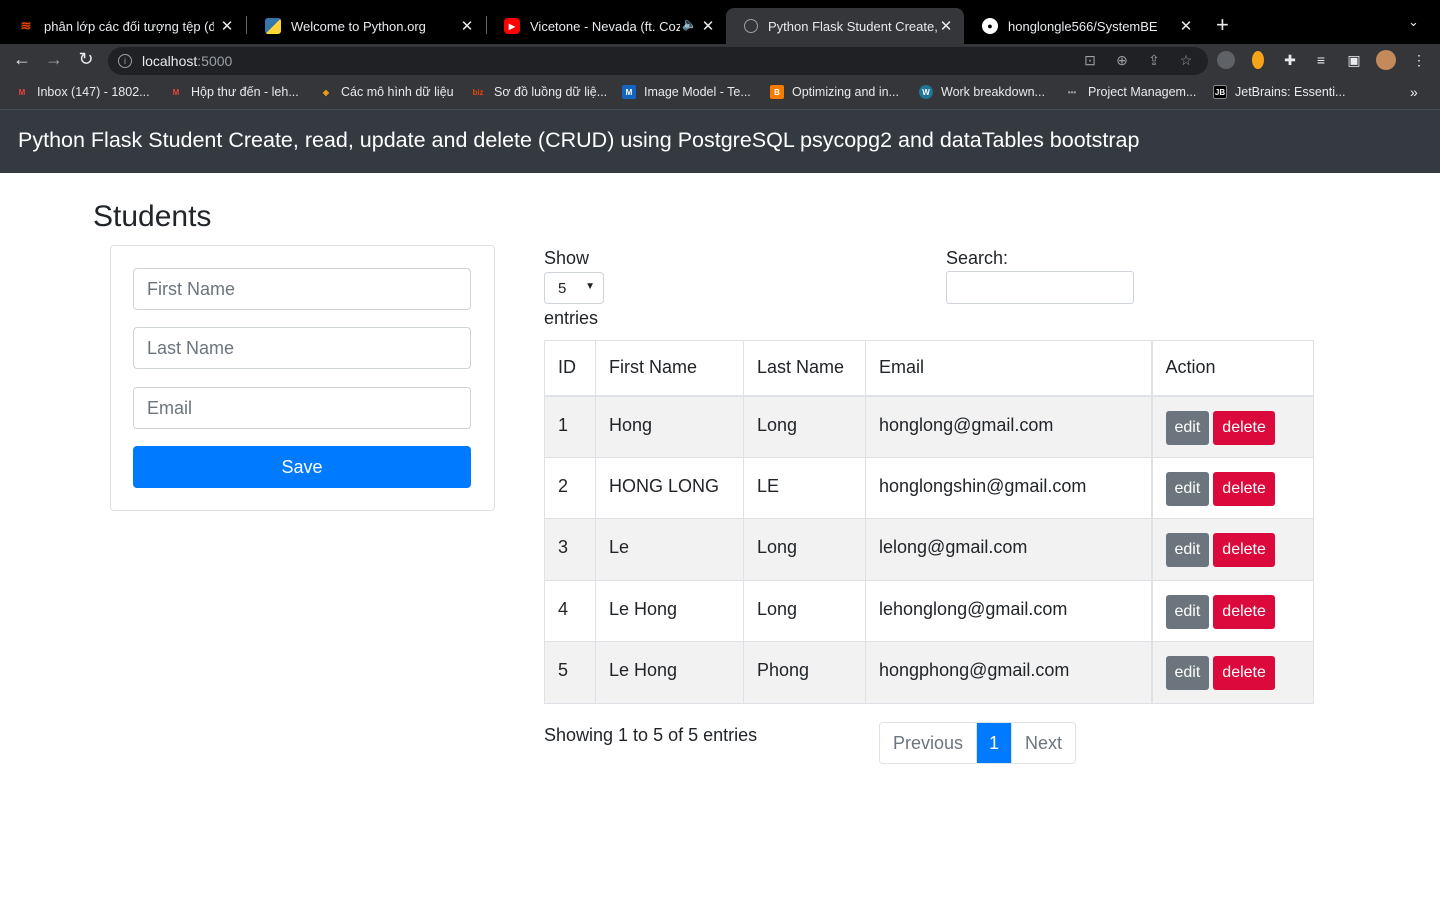 The width and height of the screenshot is (1440, 900). I want to click on dots-icon: •••, so click(1072, 92).